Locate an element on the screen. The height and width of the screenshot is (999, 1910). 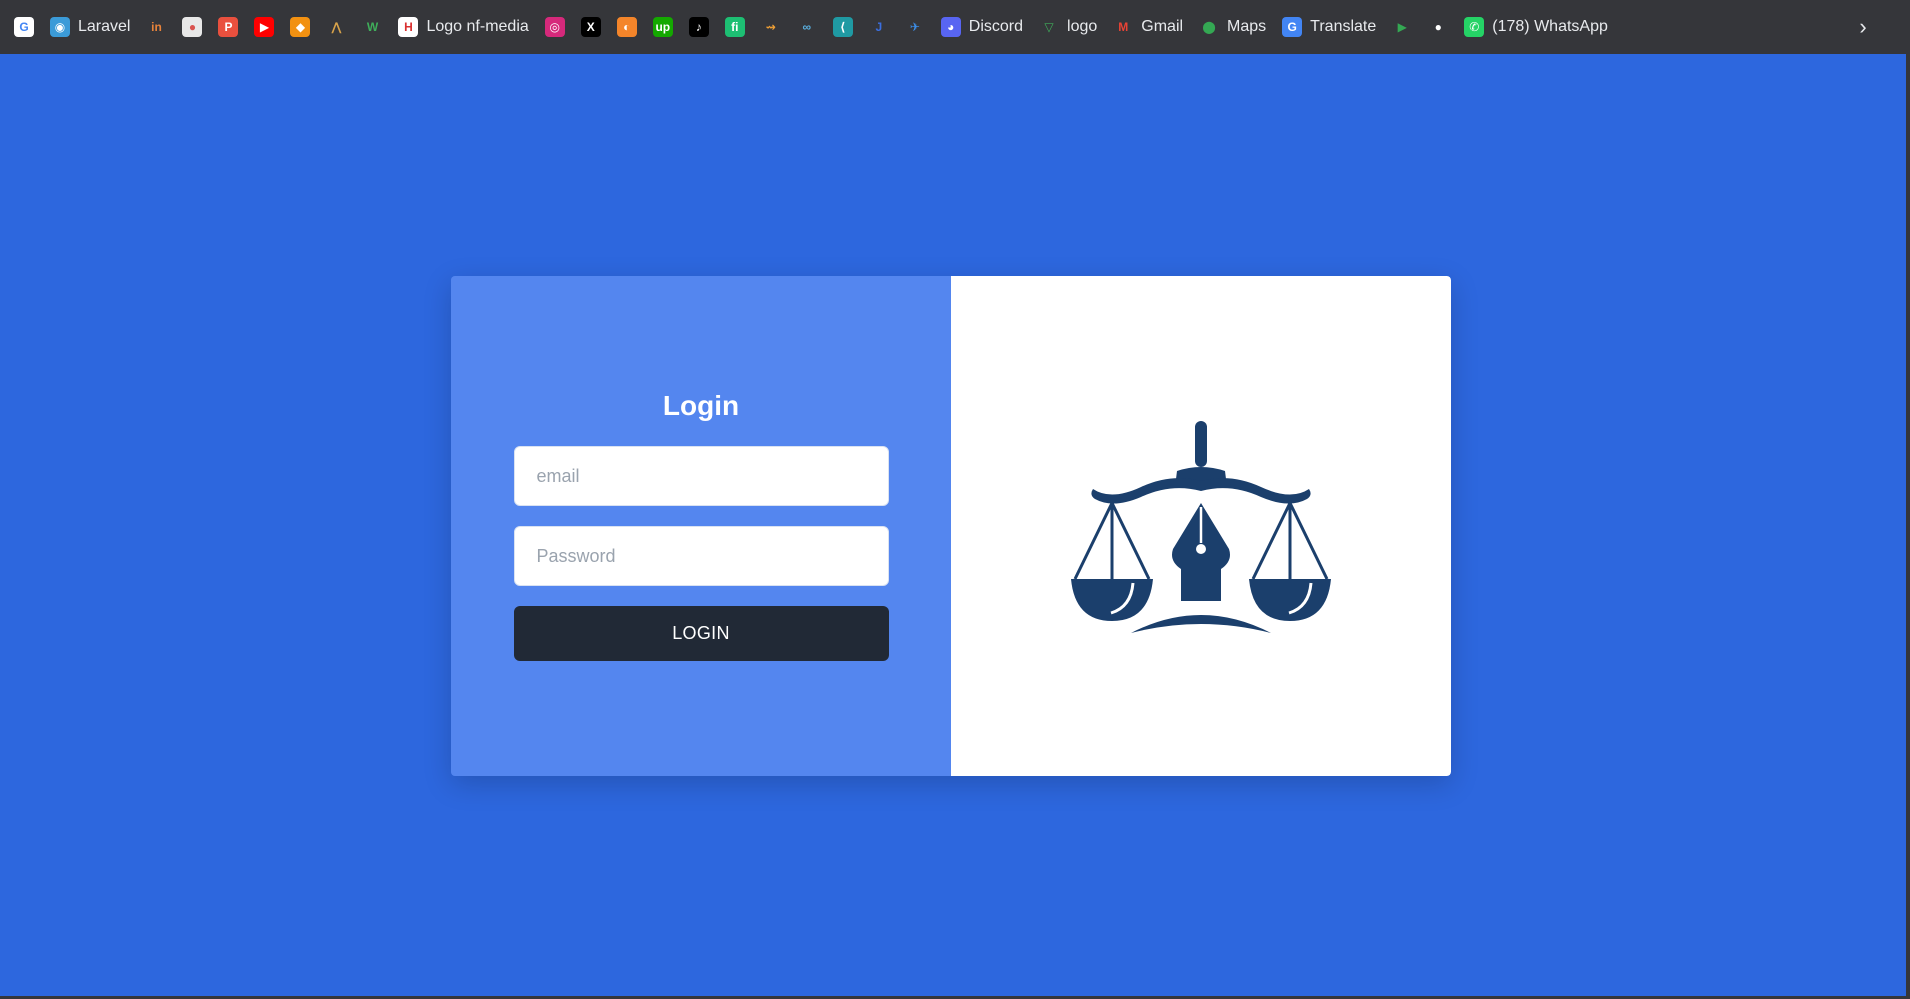
tiktok-bookmark: ♪ is located at coordinates (699, 27).